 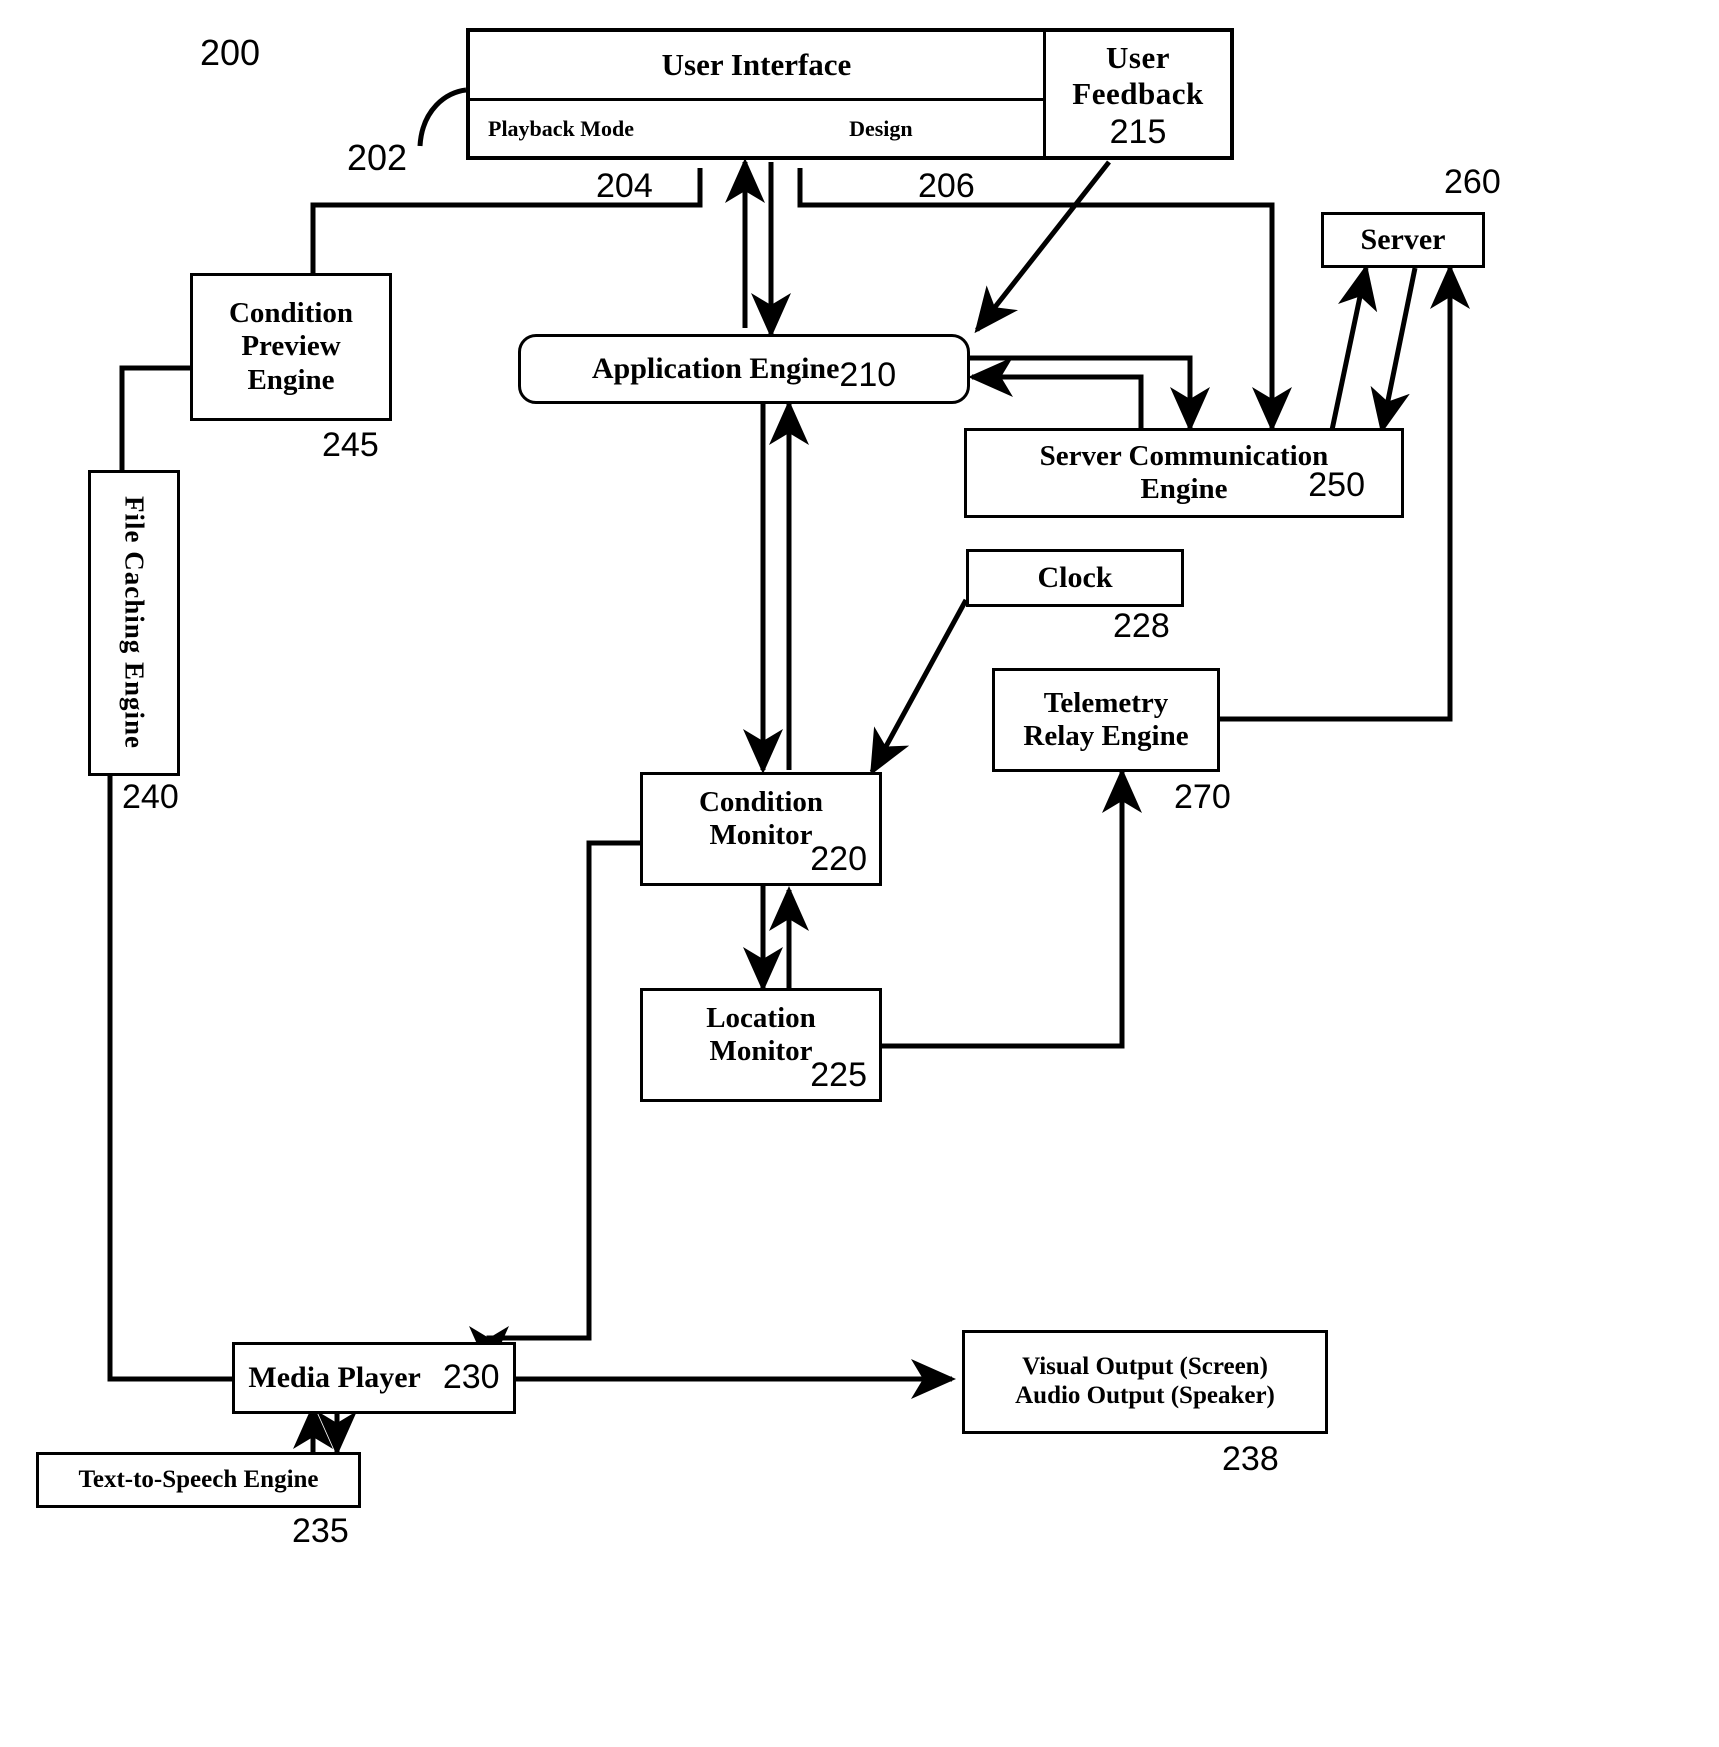 I want to click on telemetry-relay-engine-line1: Telemetry, so click(x=1106, y=702).